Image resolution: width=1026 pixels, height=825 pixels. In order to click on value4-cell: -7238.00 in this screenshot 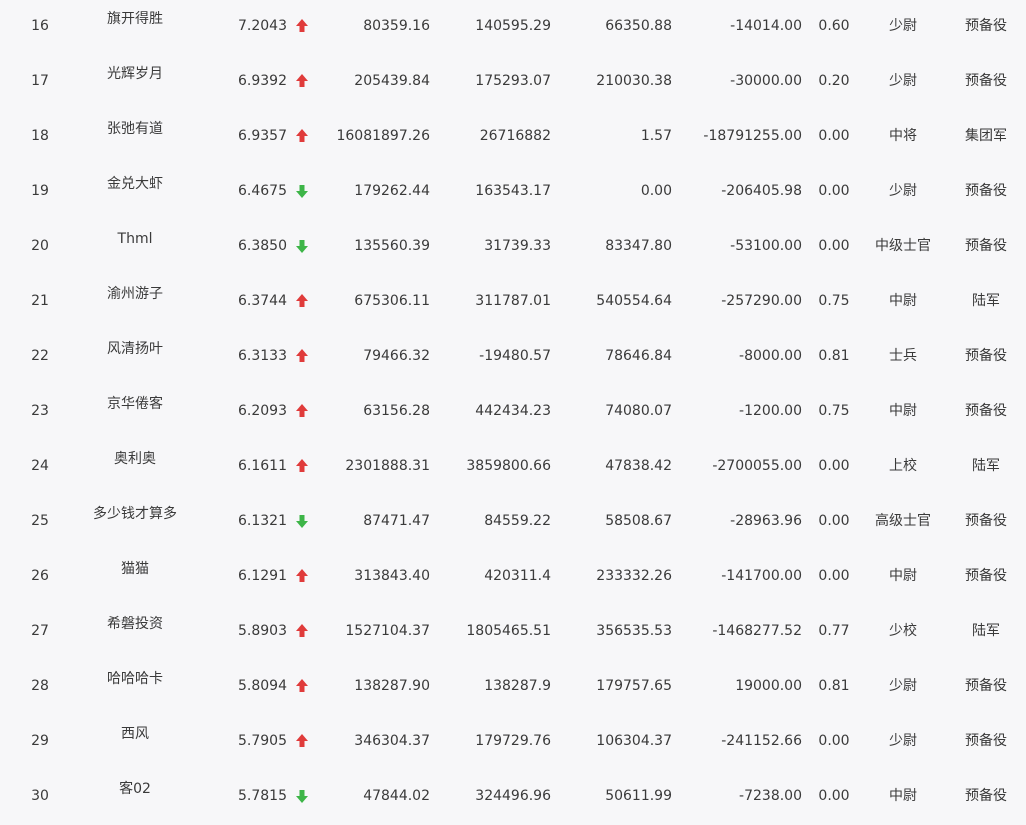, I will do `click(770, 796)`.